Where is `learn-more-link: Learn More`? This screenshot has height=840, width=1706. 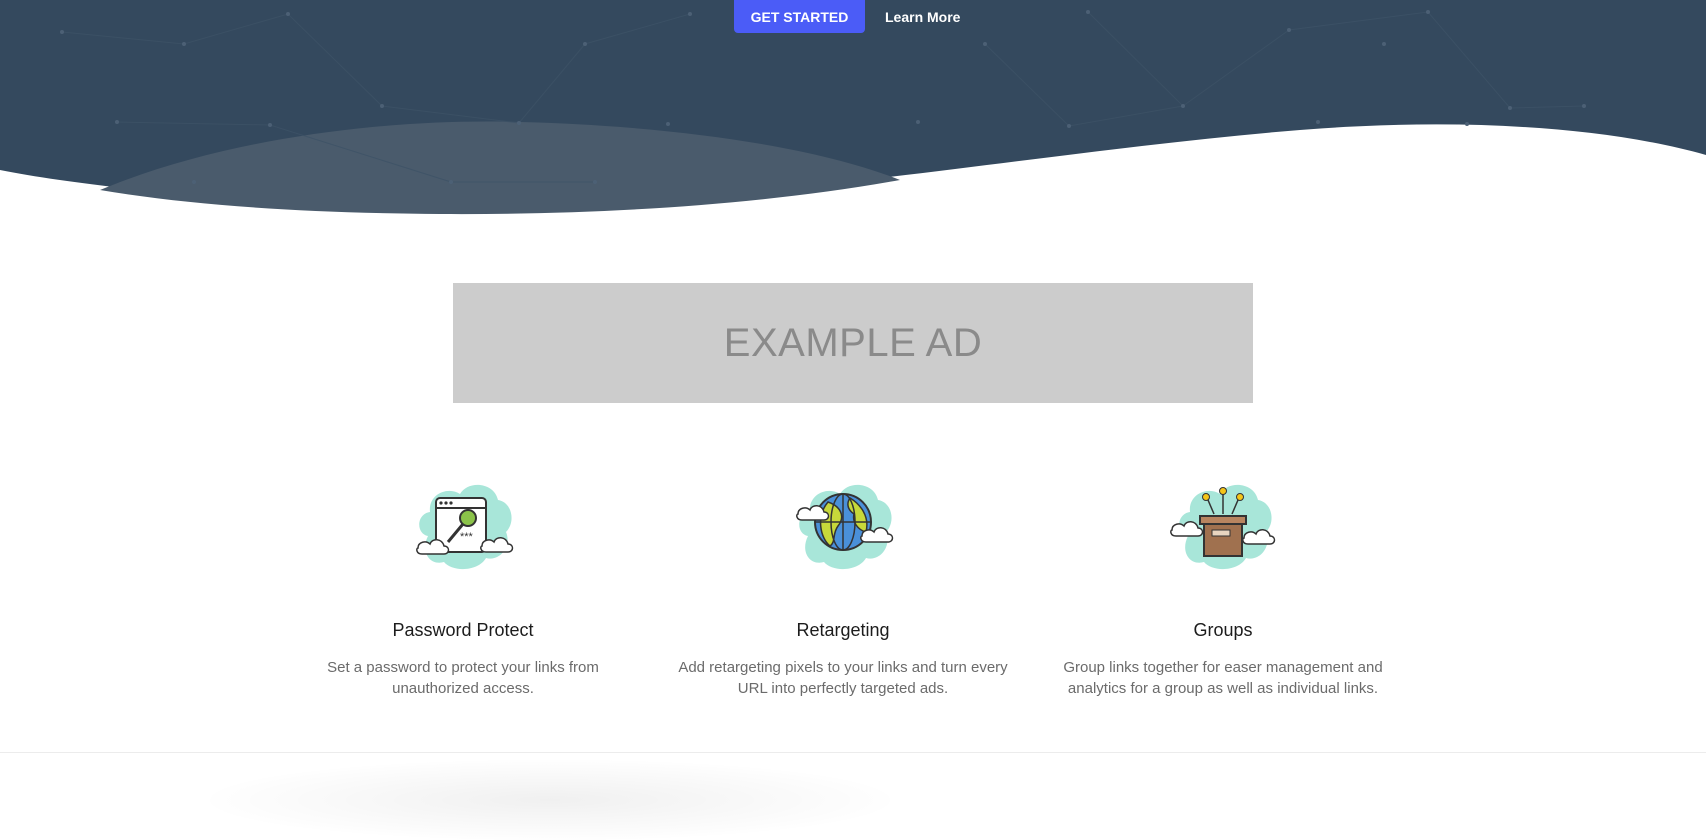 learn-more-link: Learn More is located at coordinates (922, 17).